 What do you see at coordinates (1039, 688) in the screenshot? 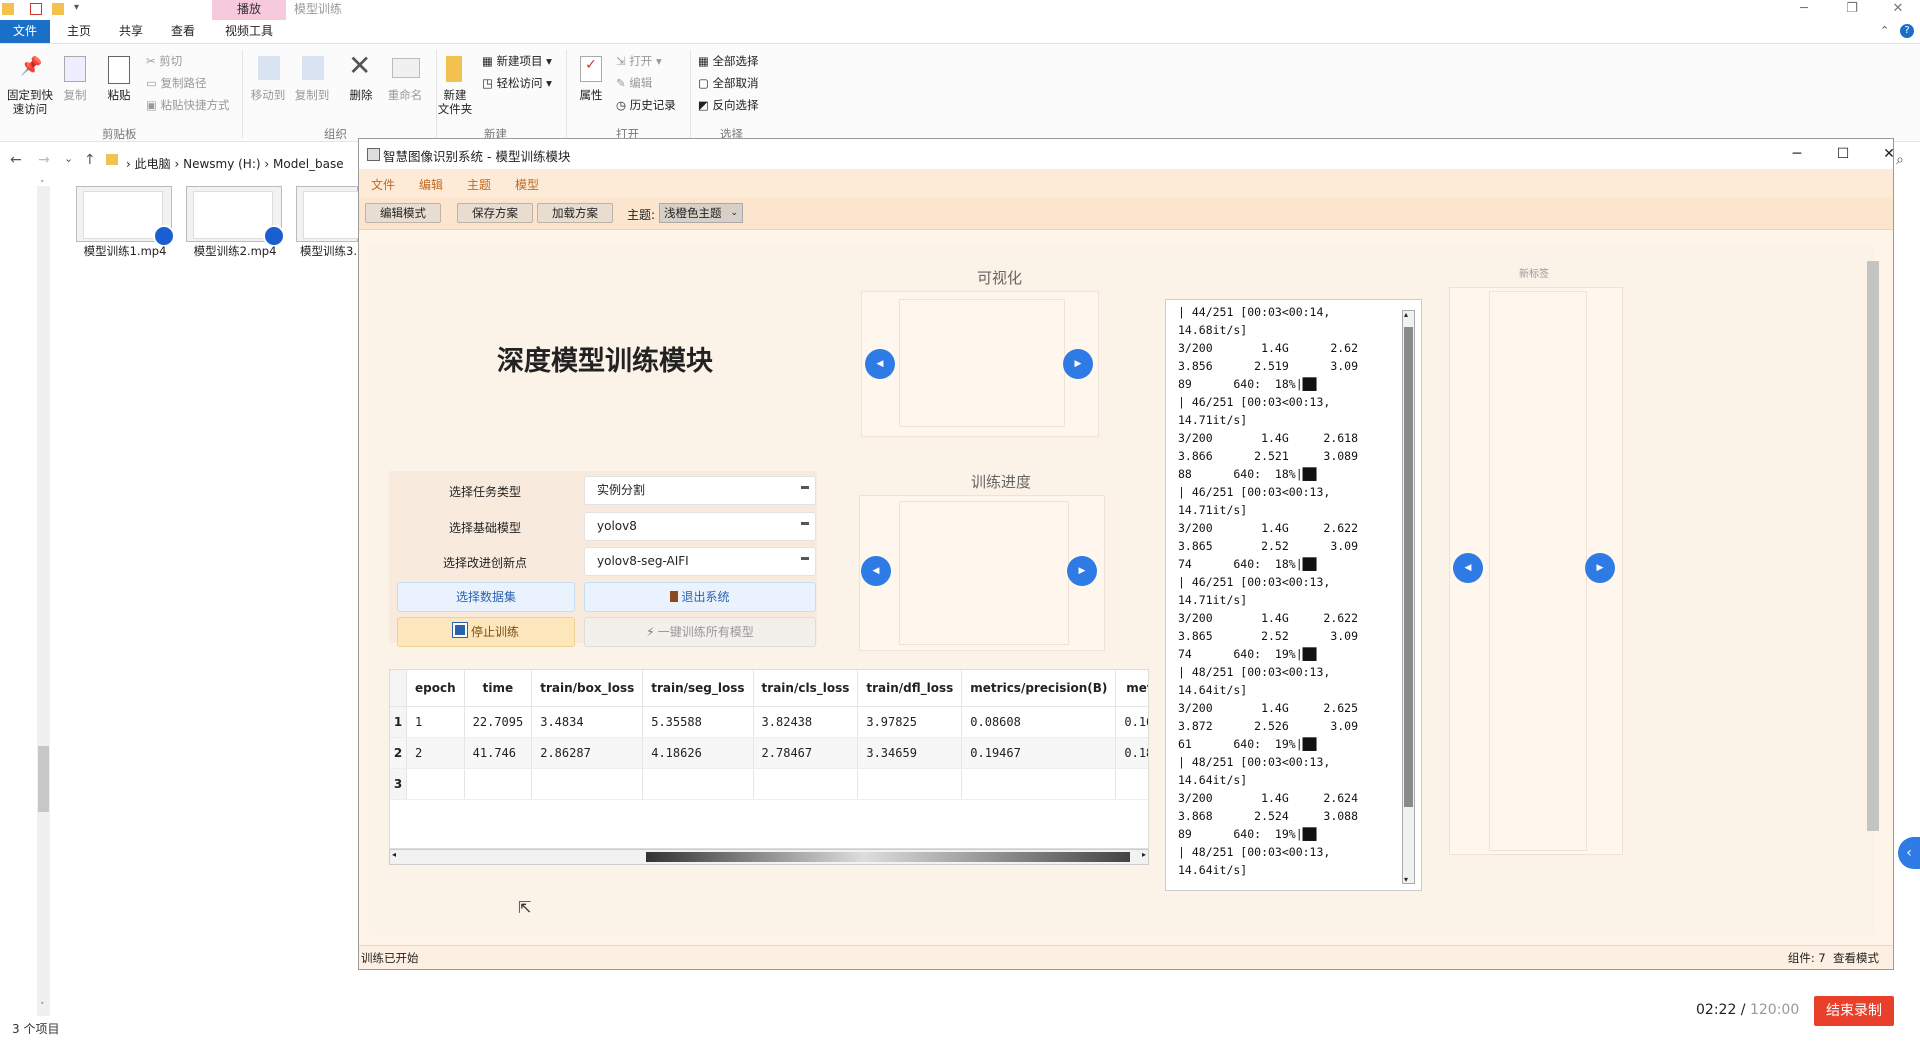
I see `column-header: metrics/precision(B)` at bounding box center [1039, 688].